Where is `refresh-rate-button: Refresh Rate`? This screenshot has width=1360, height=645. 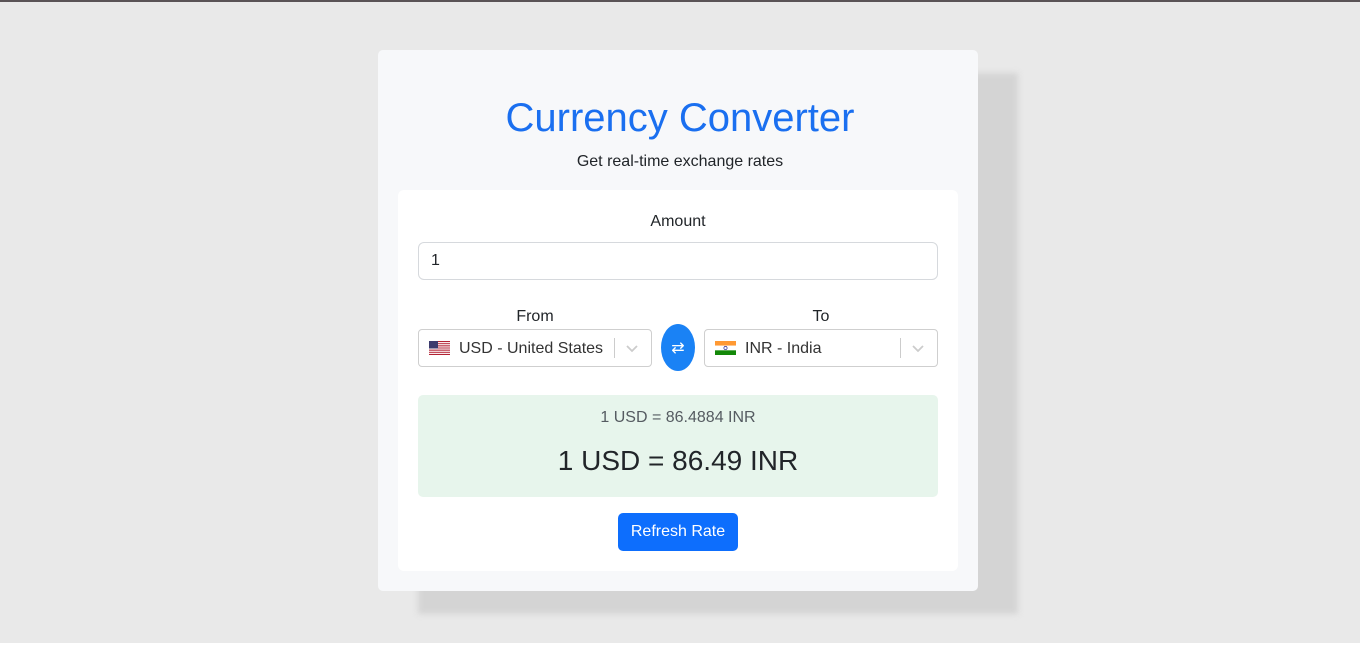
refresh-rate-button: Refresh Rate is located at coordinates (678, 532).